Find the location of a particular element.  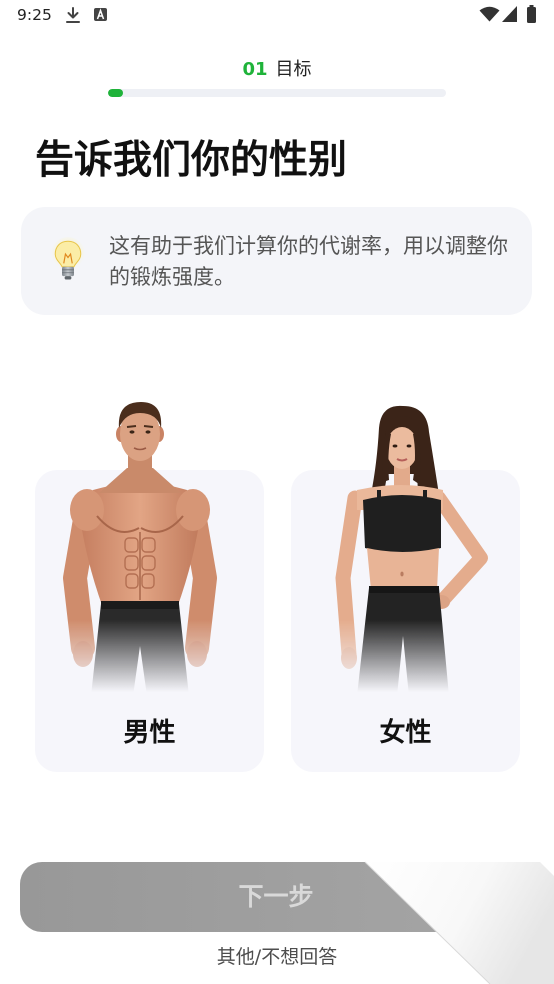

next-button-label: 下一步 is located at coordinates (276, 896).